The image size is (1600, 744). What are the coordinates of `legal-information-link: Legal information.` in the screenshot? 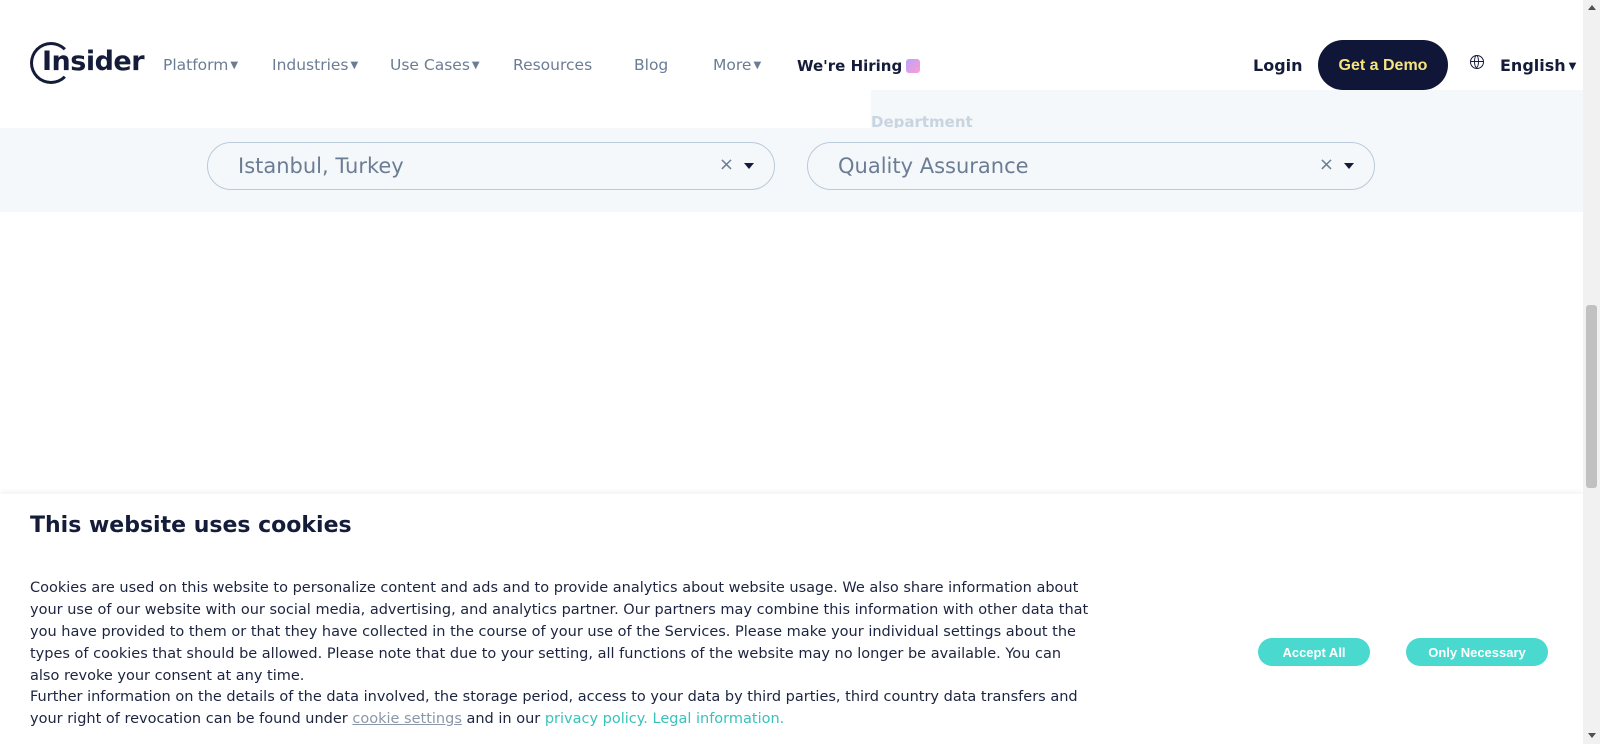 It's located at (719, 719).